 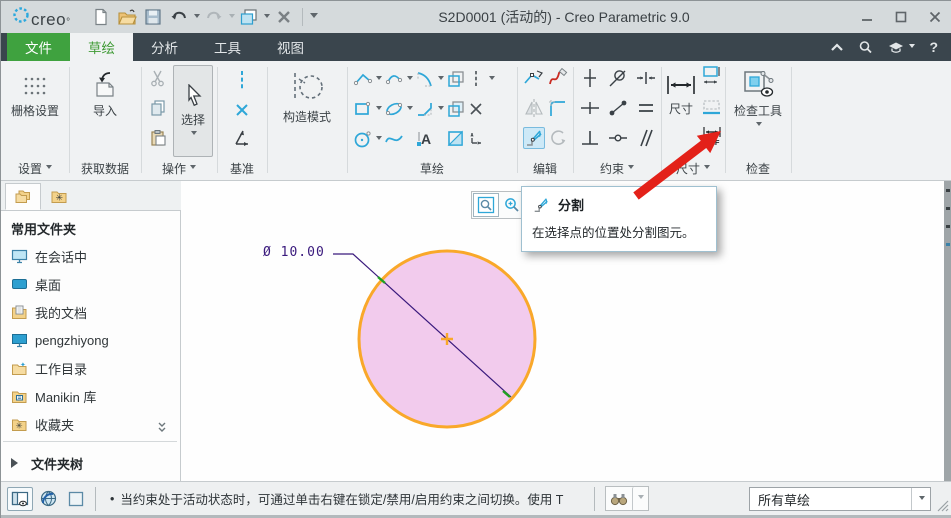 I want to click on right-panel-strip, so click(x=947, y=331).